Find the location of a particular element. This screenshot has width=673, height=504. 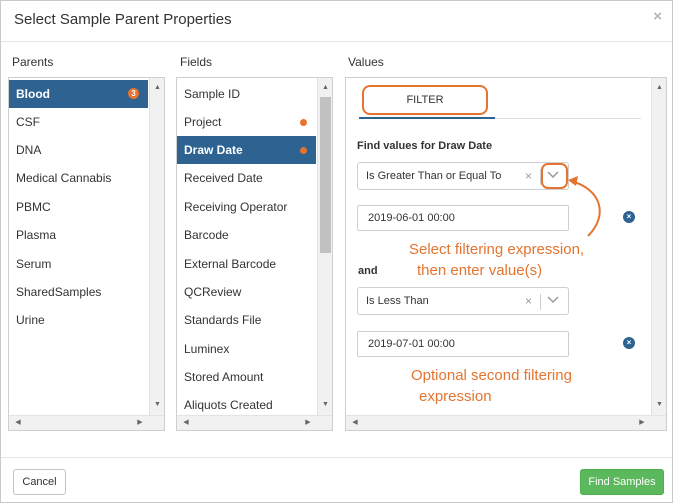

annotation-line: then enter value(s) is located at coordinates (480, 270).